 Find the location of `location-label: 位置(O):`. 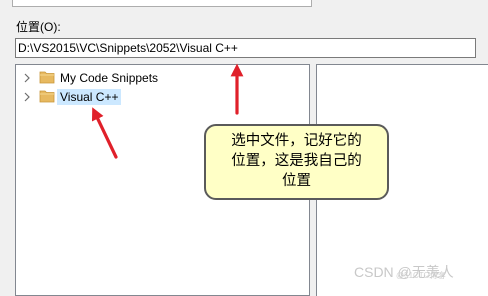

location-label: 位置(O): is located at coordinates (38, 27).